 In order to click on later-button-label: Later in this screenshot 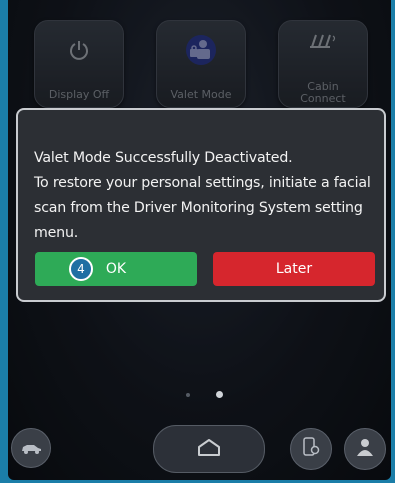, I will do `click(294, 269)`.